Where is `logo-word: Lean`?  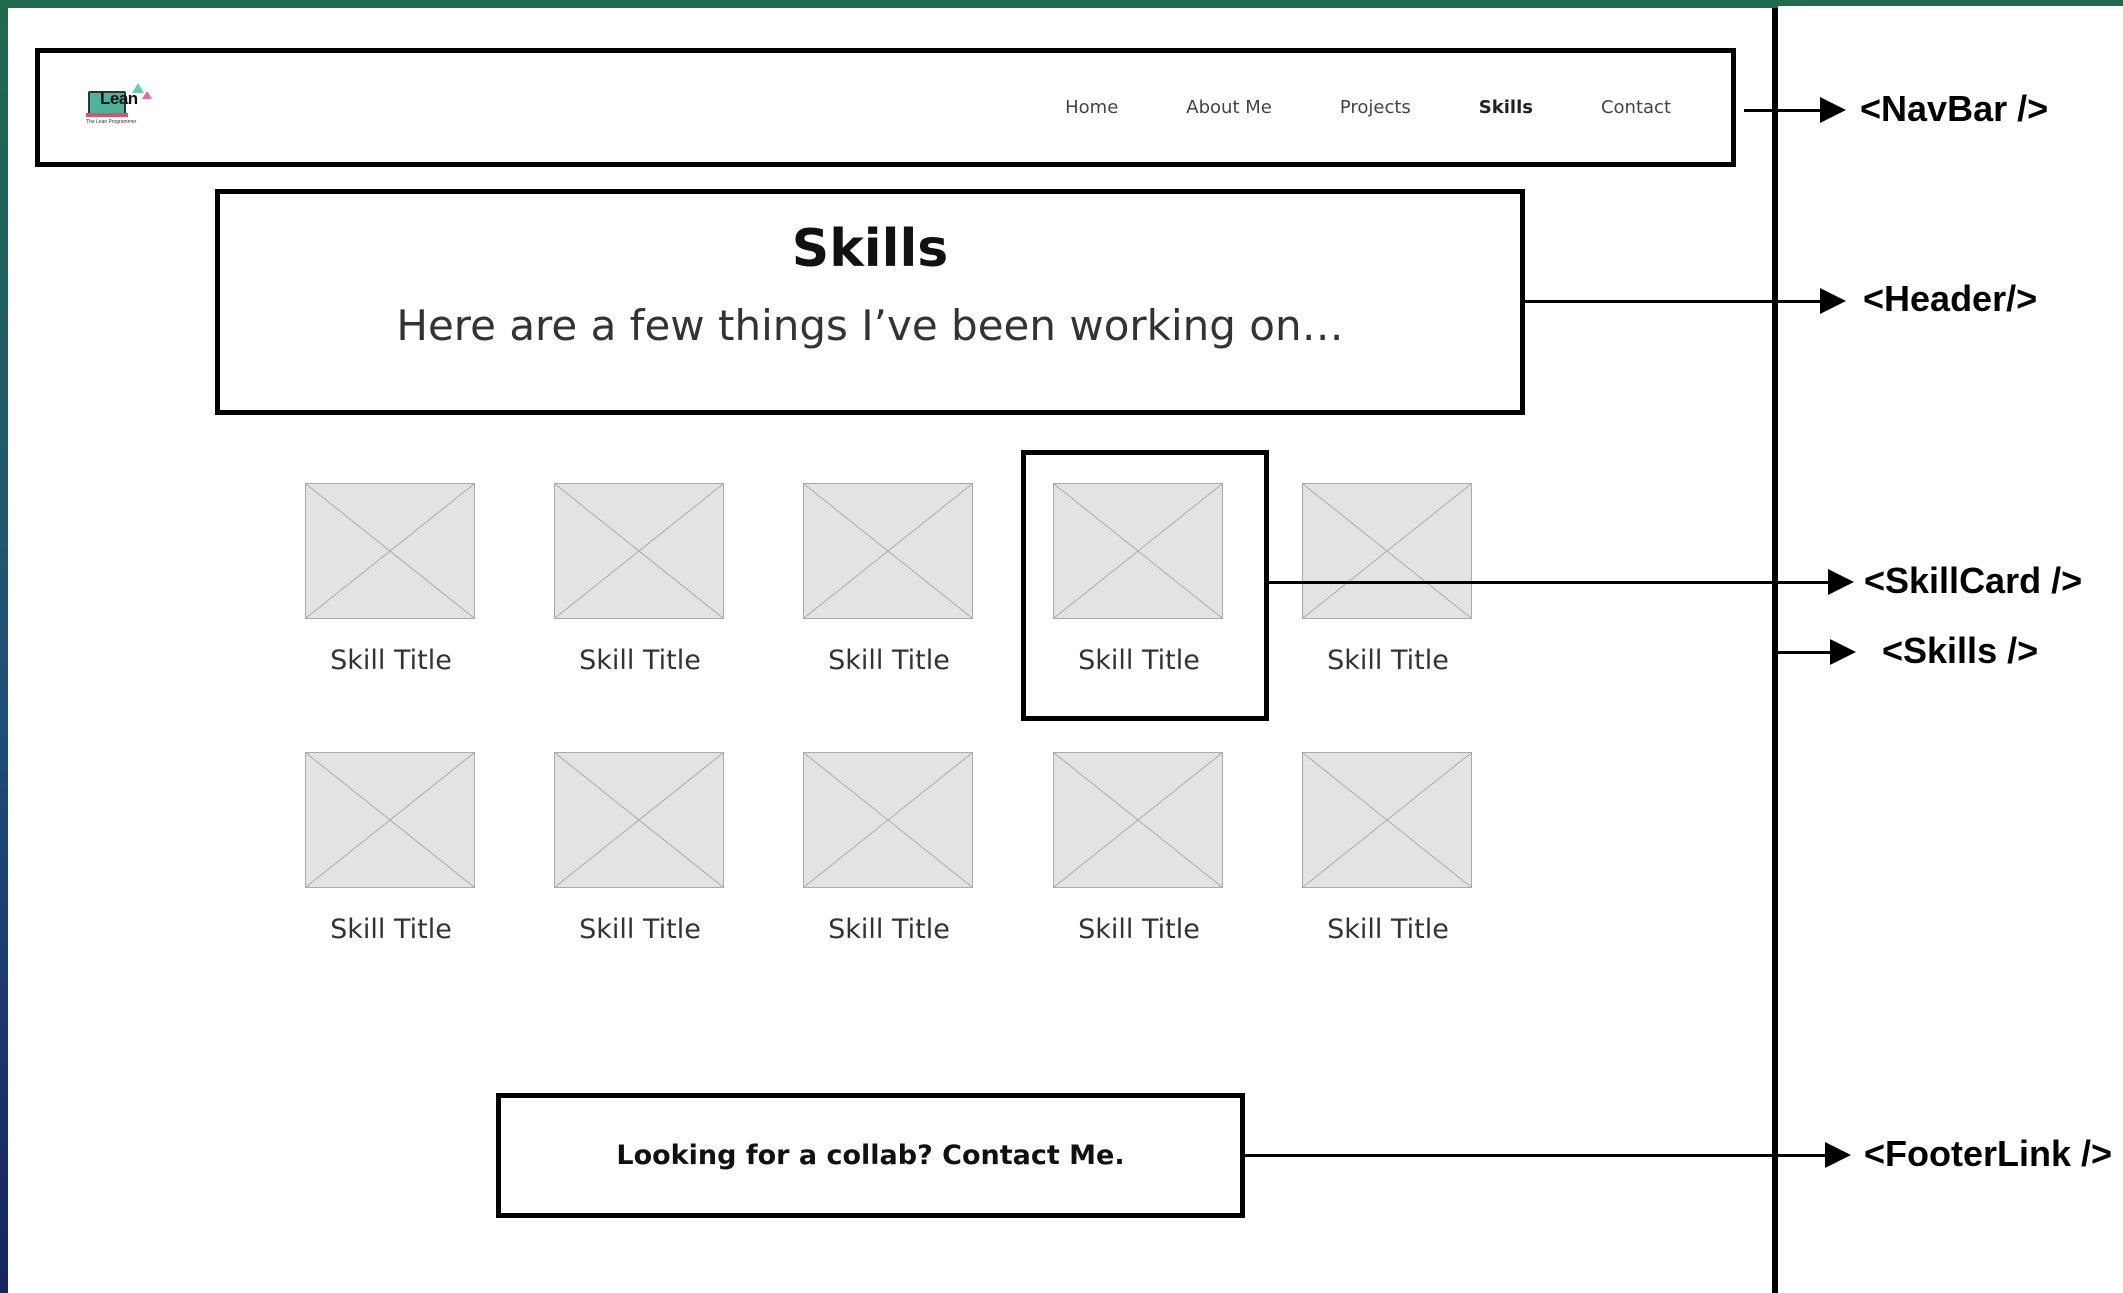
logo-word: Lean is located at coordinates (119, 98).